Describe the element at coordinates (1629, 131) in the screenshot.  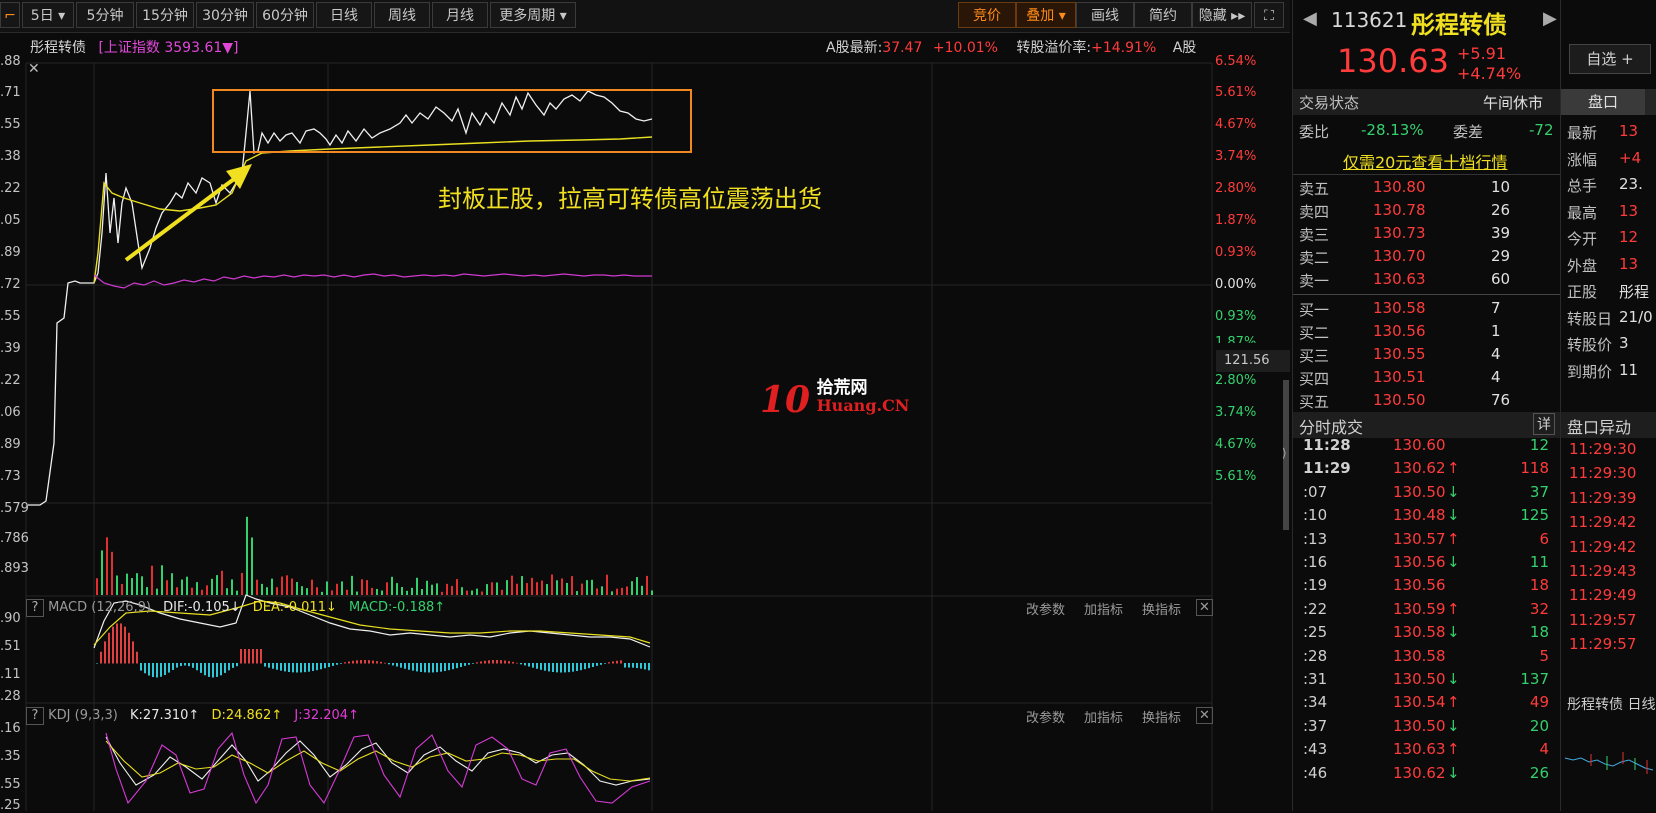
I see `stat-value: 13` at that location.